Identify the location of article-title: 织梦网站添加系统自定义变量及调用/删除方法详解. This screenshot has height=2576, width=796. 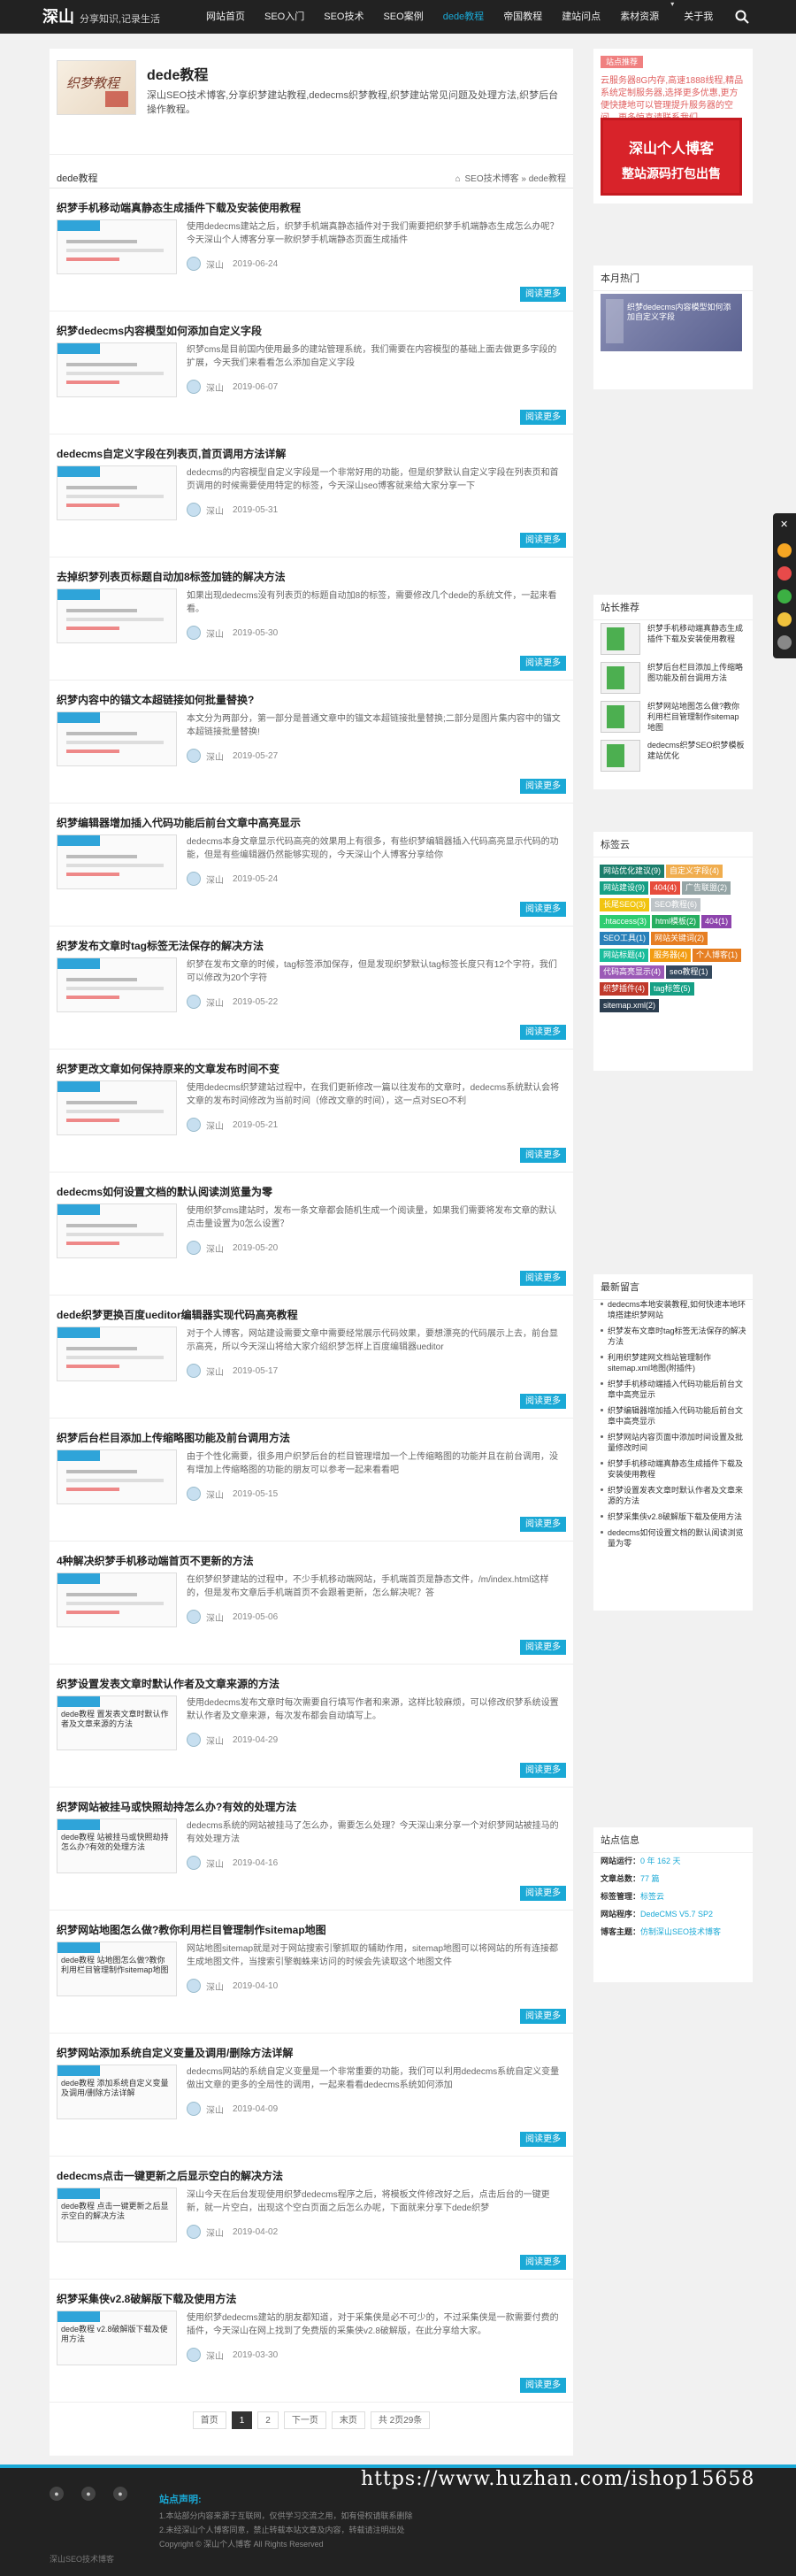
(175, 2052).